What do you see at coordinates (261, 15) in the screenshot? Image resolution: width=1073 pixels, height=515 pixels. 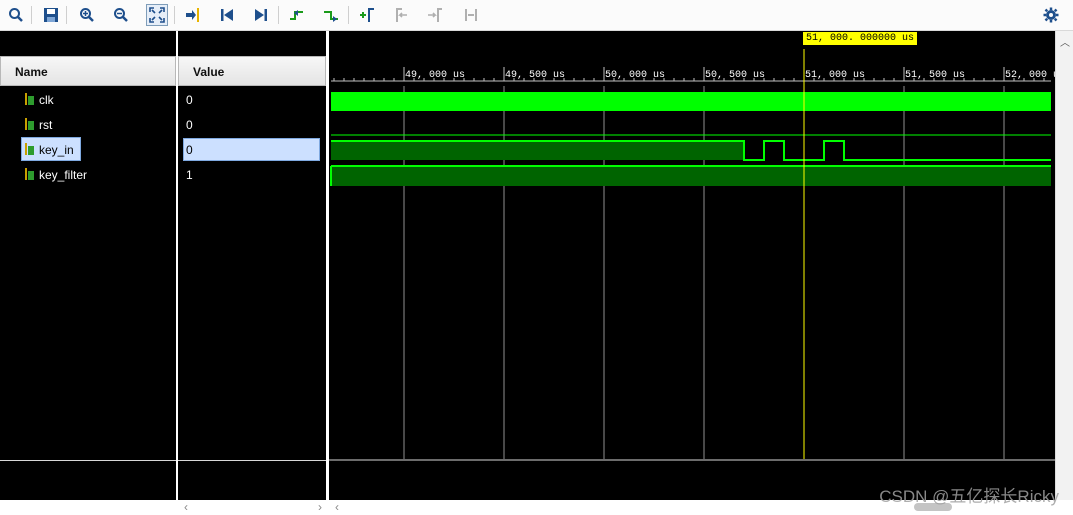 I see `go-to-end-icon` at bounding box center [261, 15].